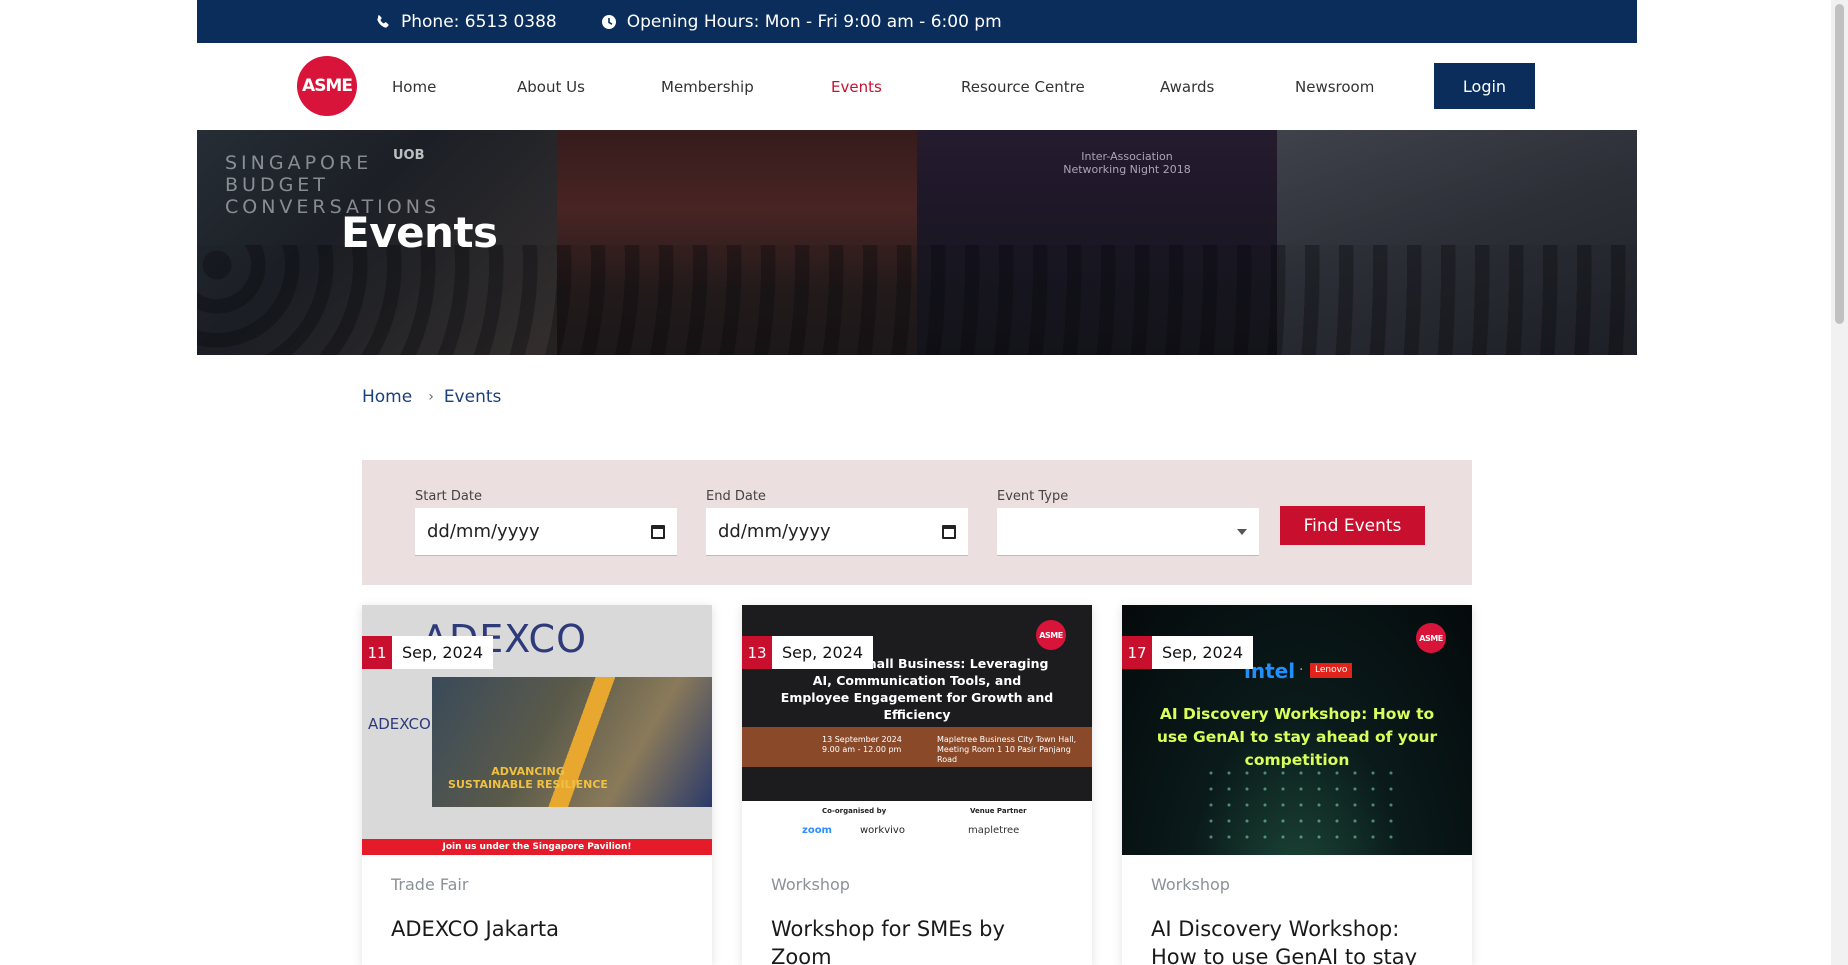  I want to click on hero-uob-text: UOB, so click(409, 155).